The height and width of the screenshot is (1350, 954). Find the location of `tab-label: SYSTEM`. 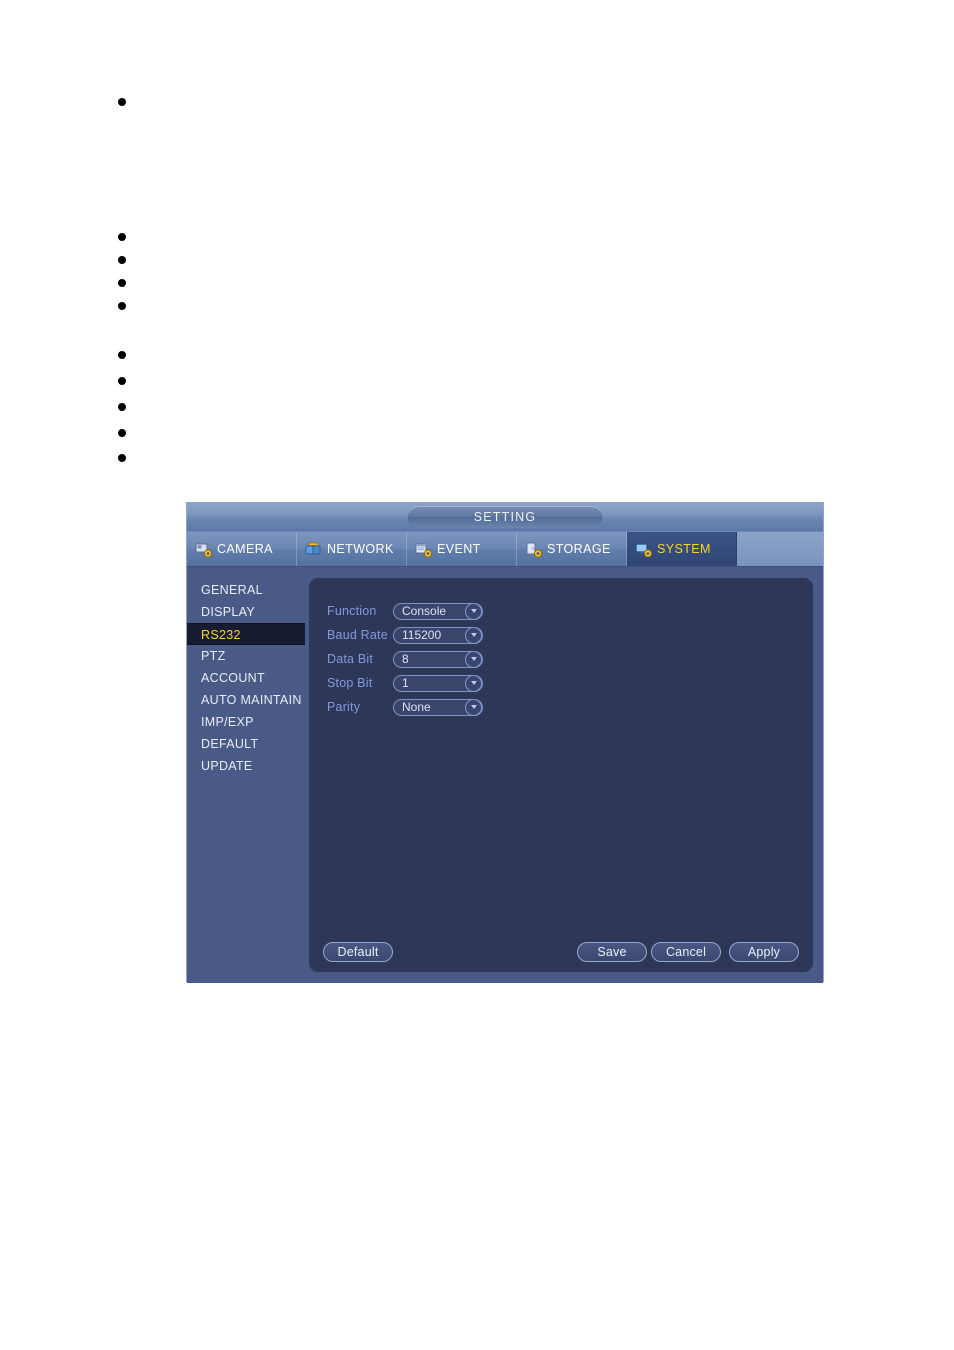

tab-label: SYSTEM is located at coordinates (684, 549).